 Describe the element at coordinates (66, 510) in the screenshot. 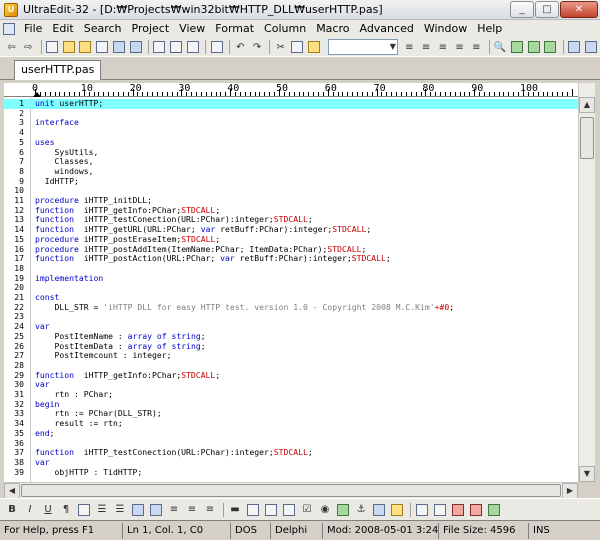

I see `html-paragraph-icon: ¶` at that location.